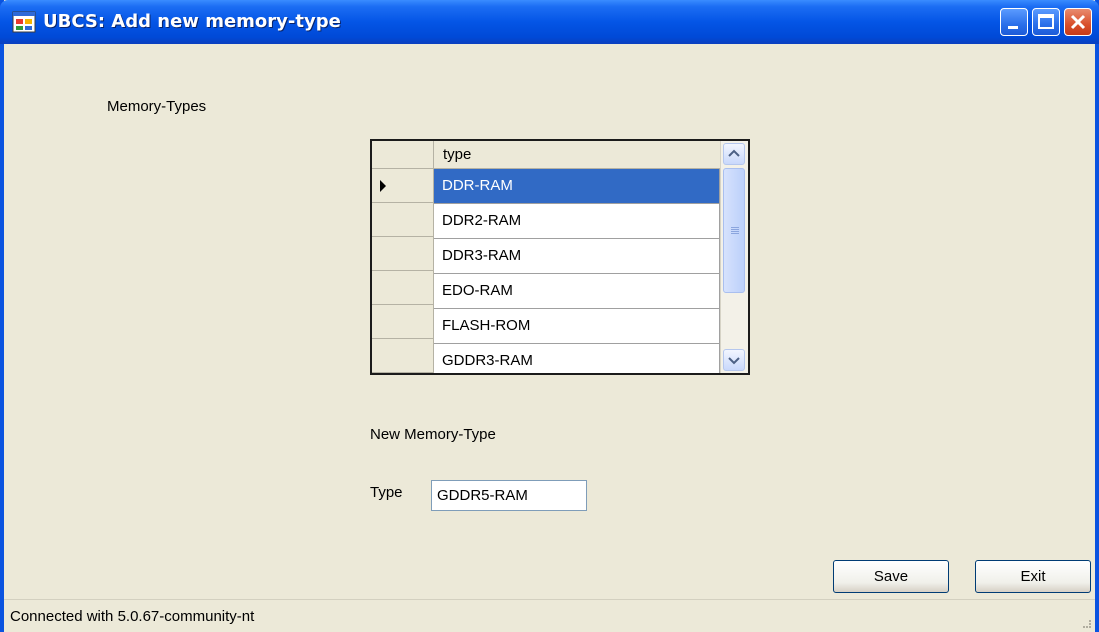  Describe the element at coordinates (577, 155) in the screenshot. I see `column-header-type: type` at that location.